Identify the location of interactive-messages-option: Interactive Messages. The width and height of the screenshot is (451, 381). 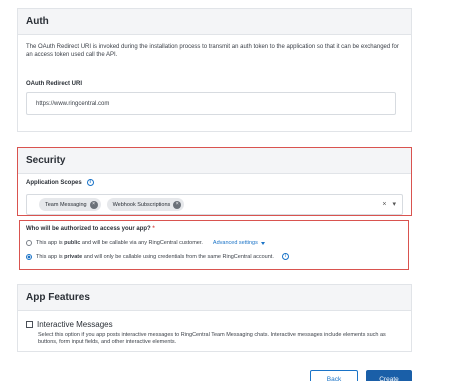
(69, 324).